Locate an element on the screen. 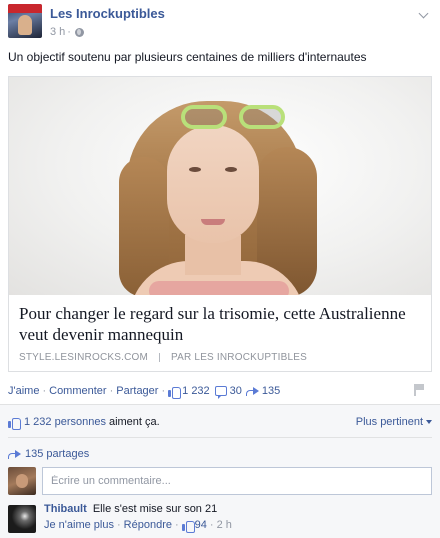  comment-body: Thibault Elle s'est mise sur son 21 is located at coordinates (130, 509).